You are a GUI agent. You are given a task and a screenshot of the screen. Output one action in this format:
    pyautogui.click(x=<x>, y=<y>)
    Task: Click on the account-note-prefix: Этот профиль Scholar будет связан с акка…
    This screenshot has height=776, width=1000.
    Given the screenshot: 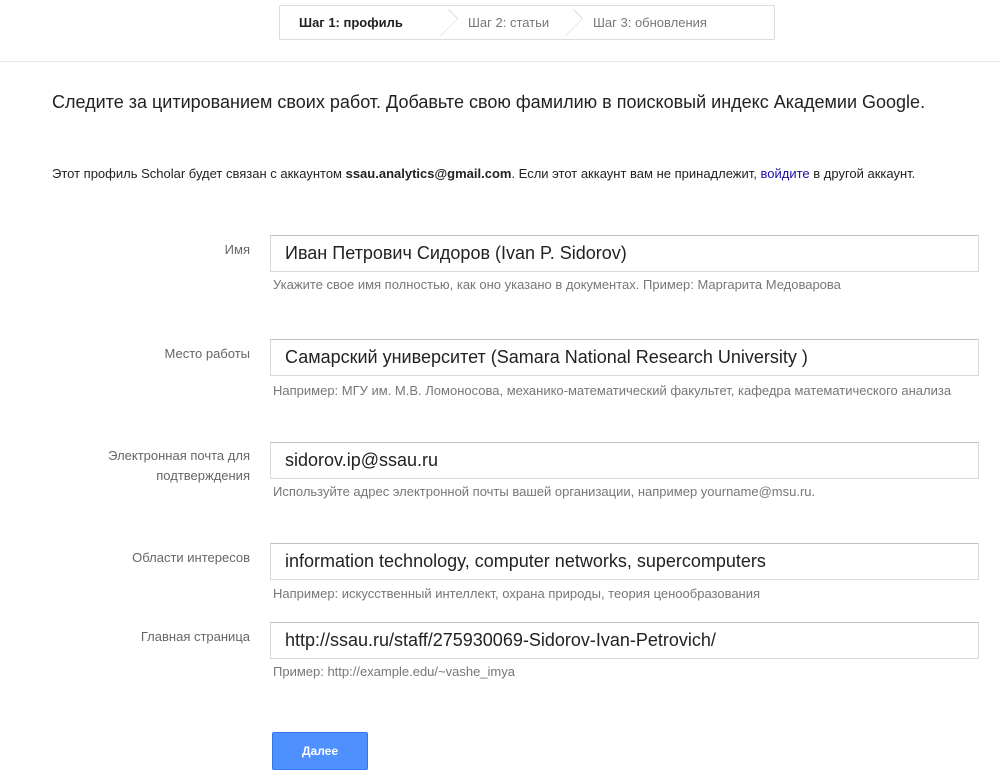 What is the action you would take?
    pyautogui.click(x=199, y=173)
    